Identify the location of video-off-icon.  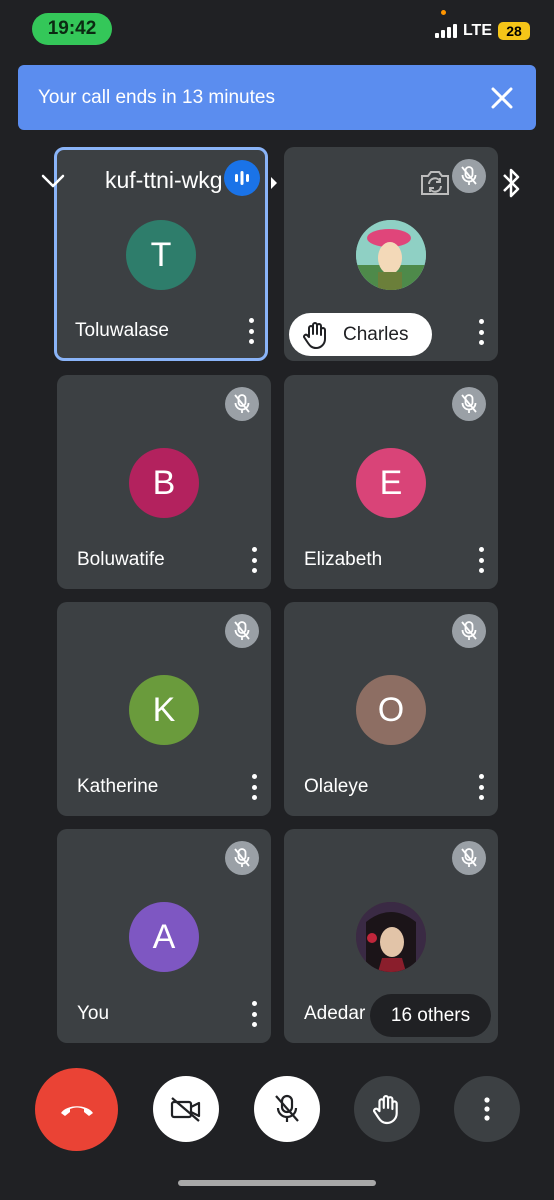
(185, 1109).